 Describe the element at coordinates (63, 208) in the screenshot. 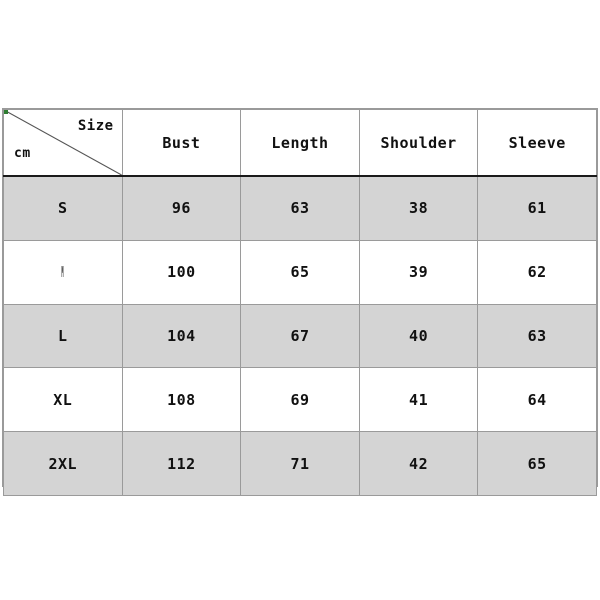

I see `cell-size: S` at that location.